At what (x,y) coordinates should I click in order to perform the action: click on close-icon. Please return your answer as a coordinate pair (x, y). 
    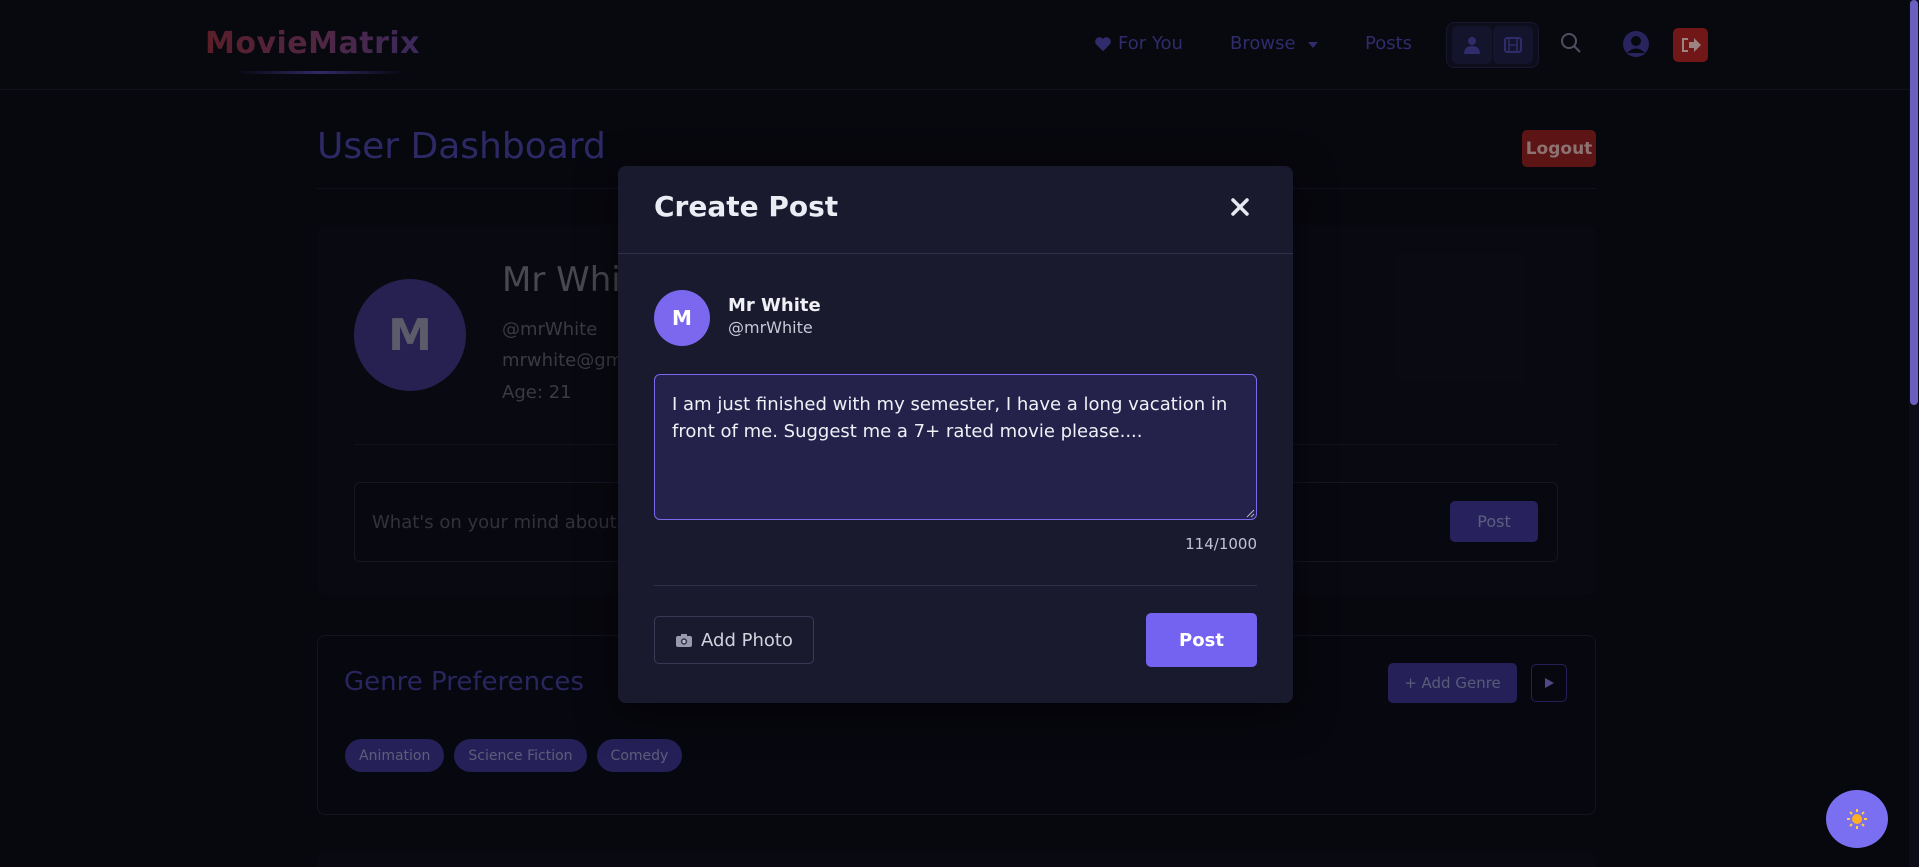
    Looking at the image, I should click on (1240, 207).